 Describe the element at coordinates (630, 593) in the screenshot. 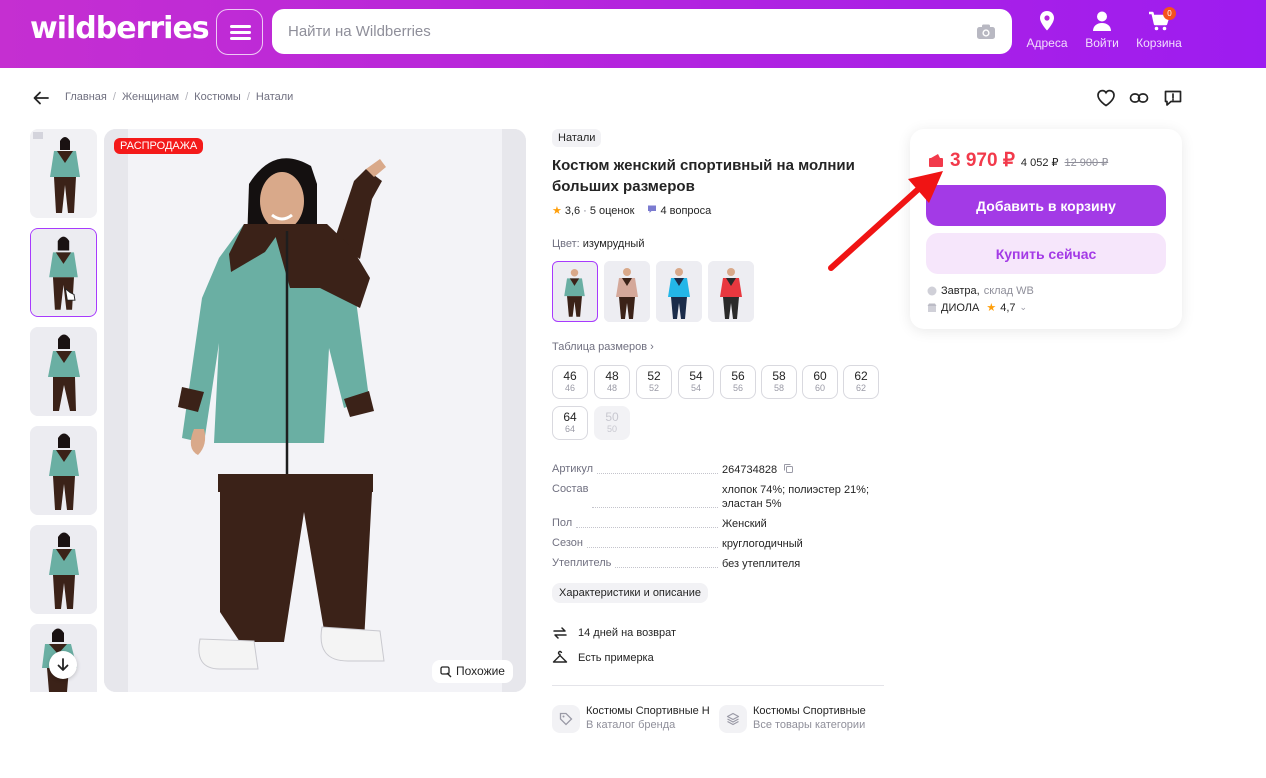

I see `characteristics-button: Характеристики и описание` at that location.